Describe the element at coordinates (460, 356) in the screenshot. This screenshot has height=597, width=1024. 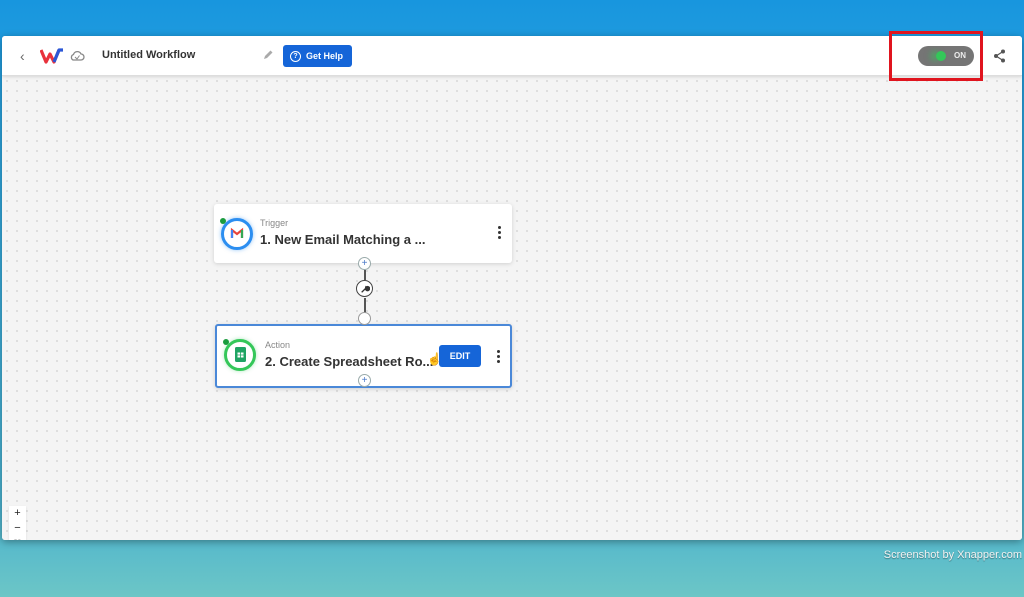
I see `edit-button: EDIT` at that location.